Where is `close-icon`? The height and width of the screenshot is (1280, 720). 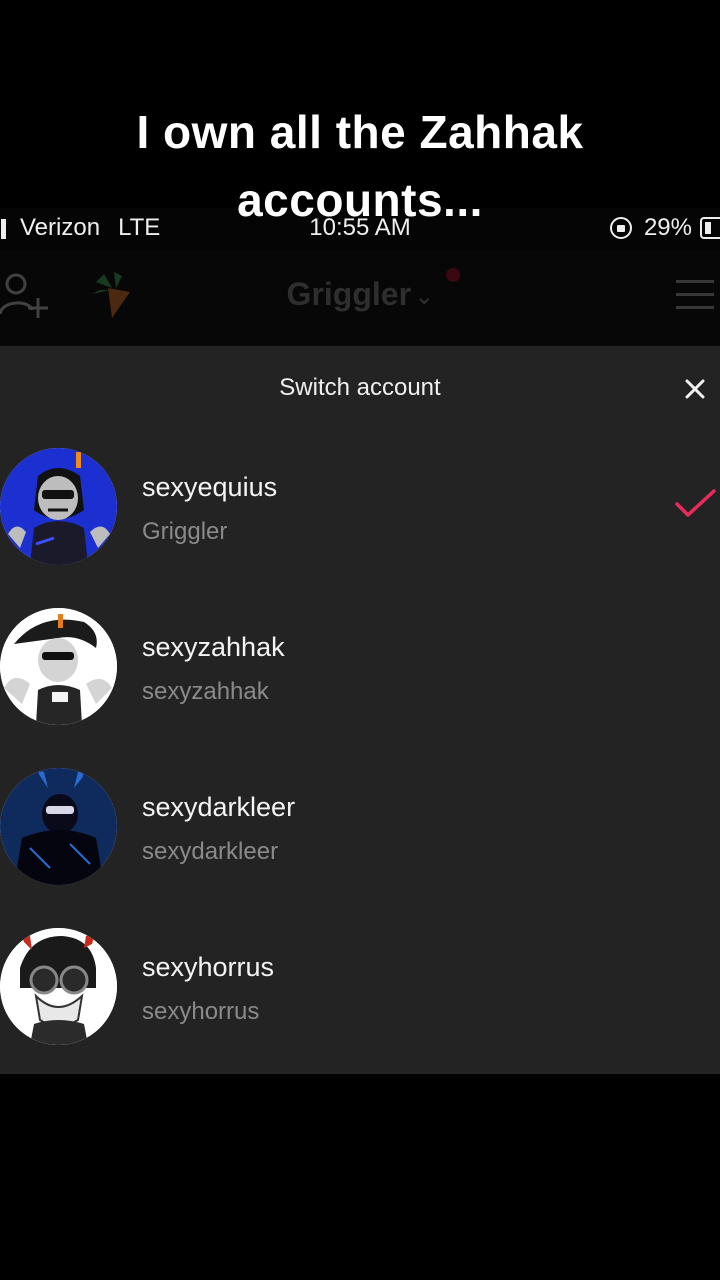
close-icon is located at coordinates (695, 389).